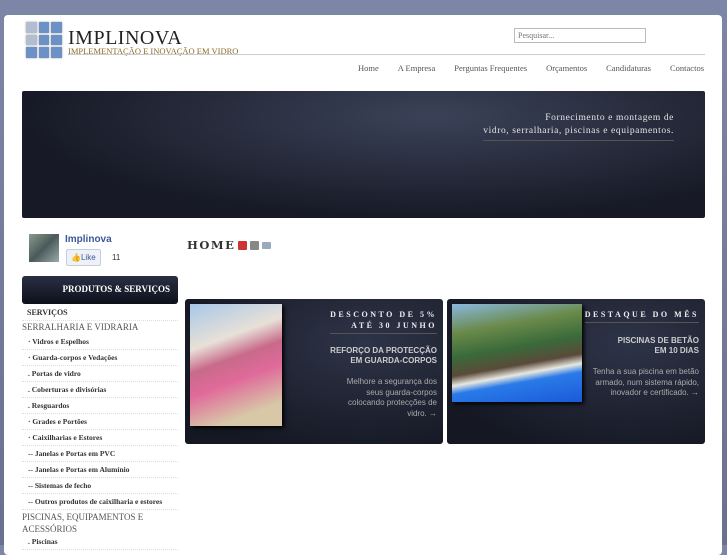  I want to click on sidebar-item: . Coberturas e divisórias, so click(100, 390).